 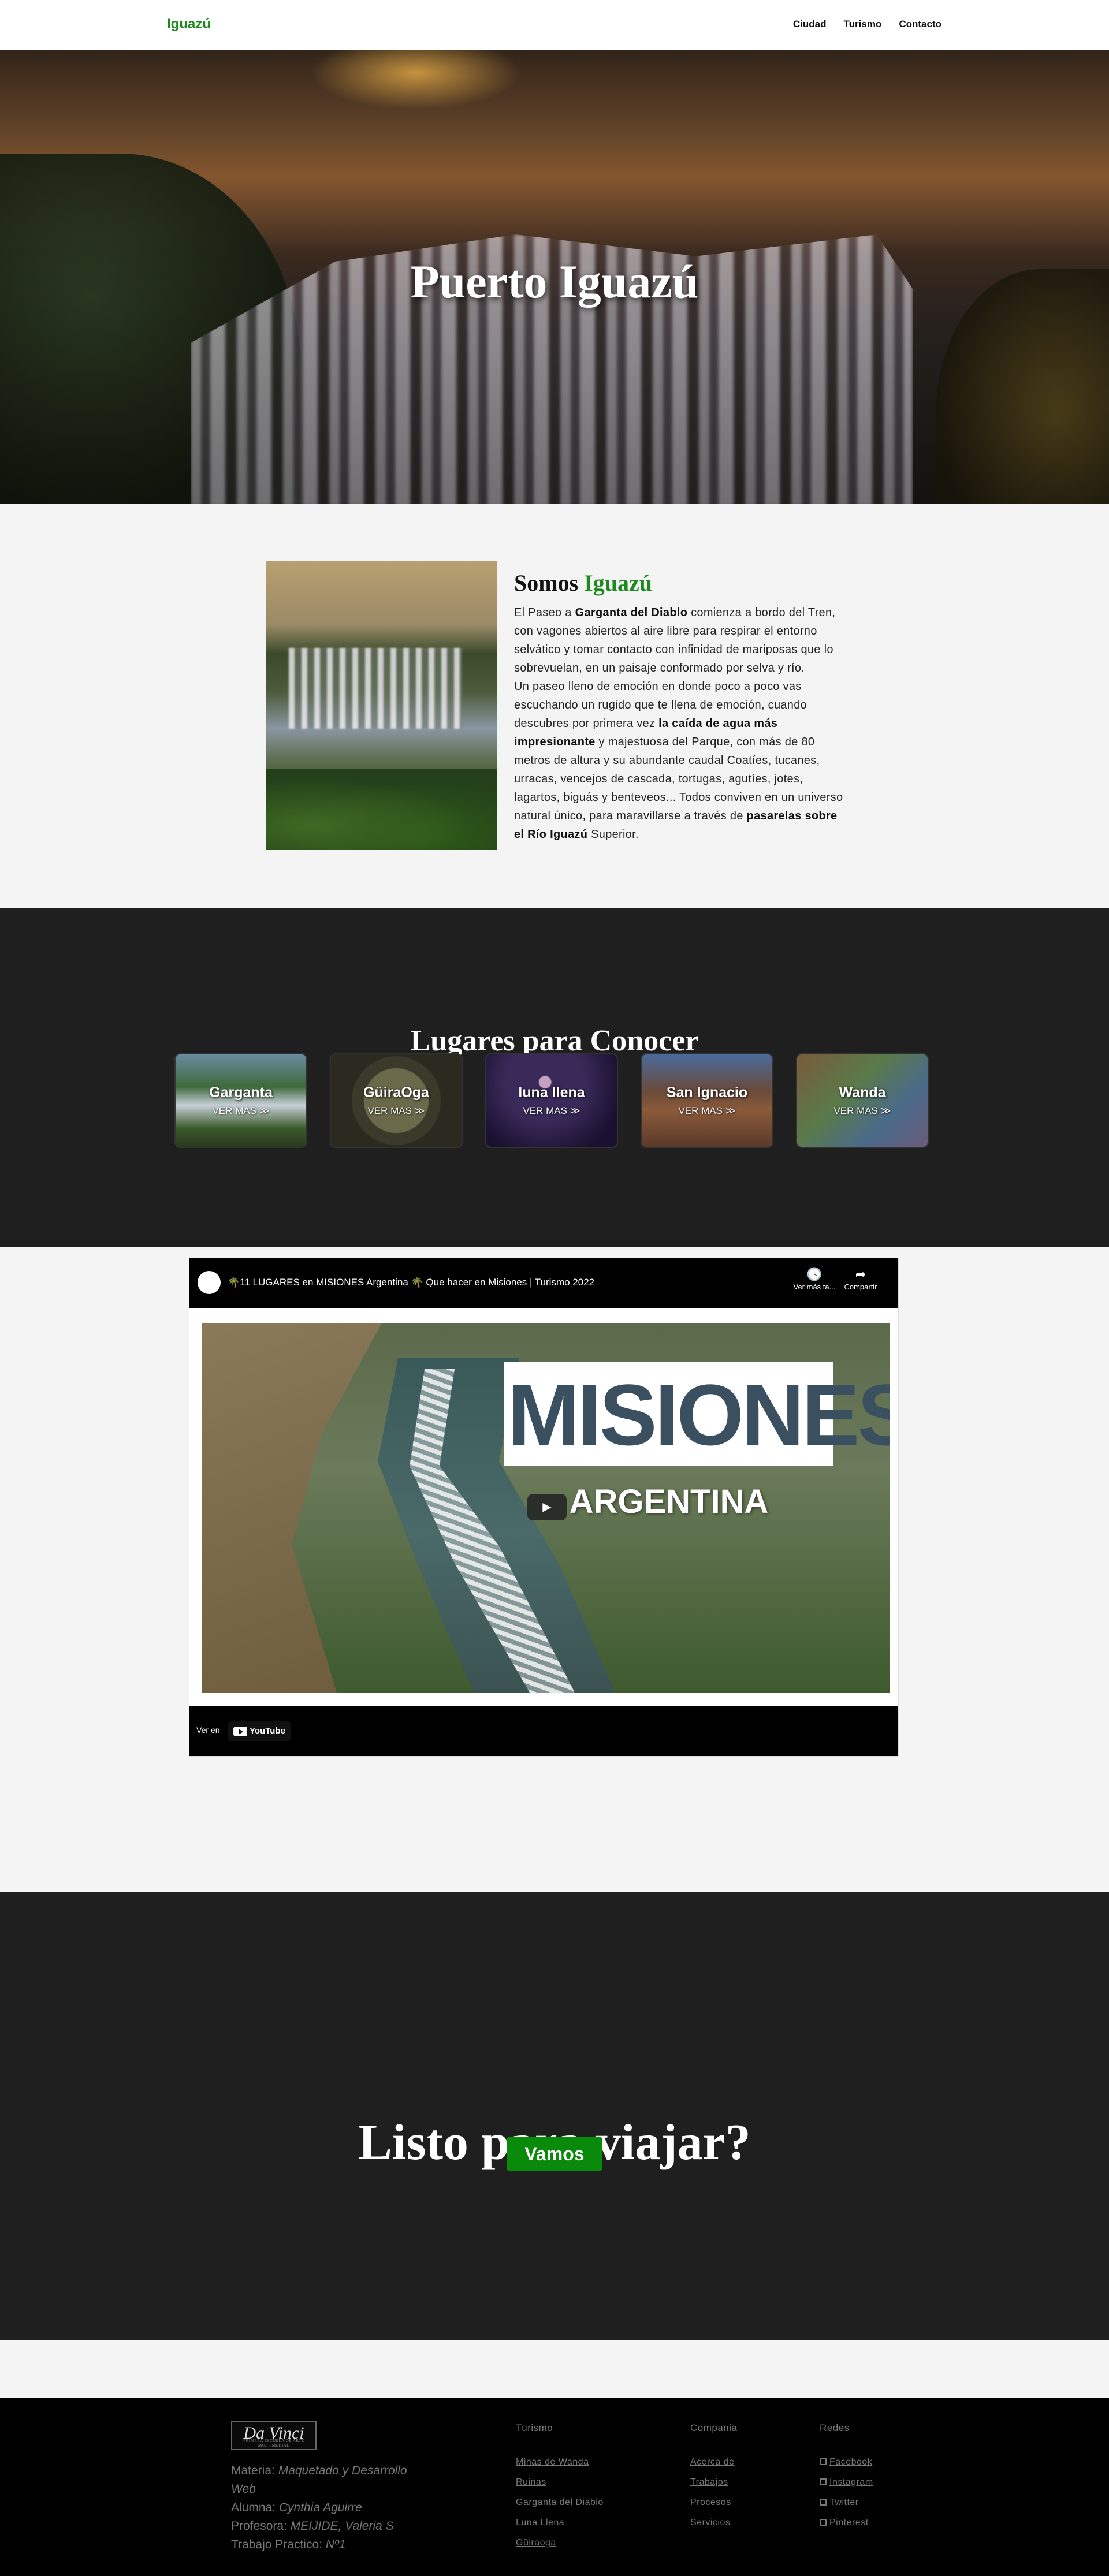 I want to click on clock-icon: 🕓, so click(x=814, y=1274).